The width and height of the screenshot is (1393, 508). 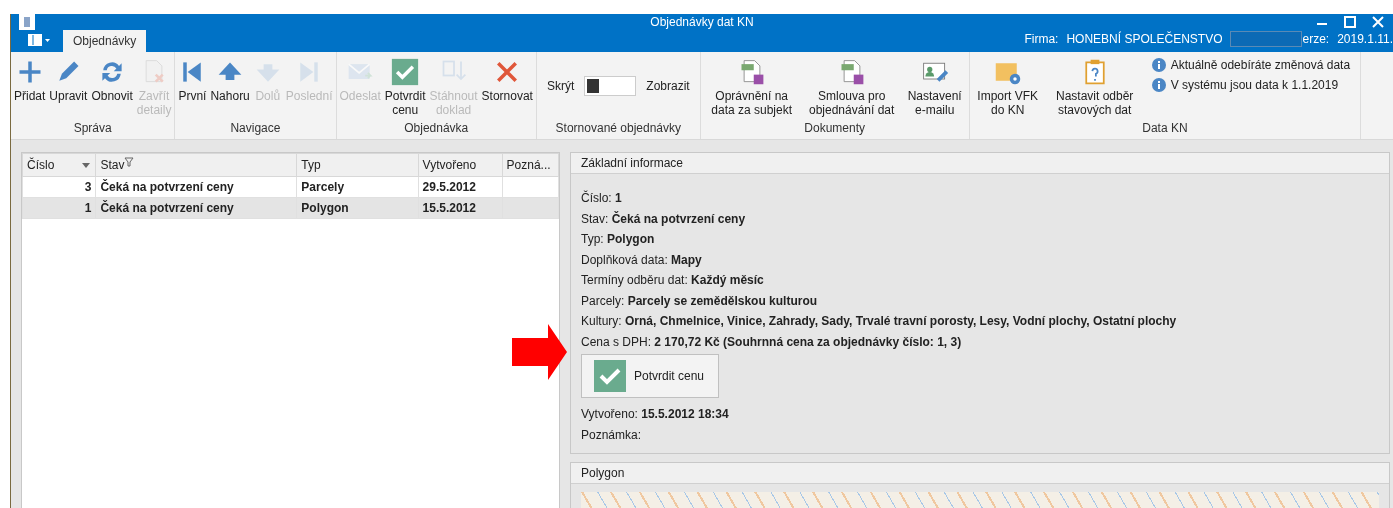 I want to click on group-label: Správa, so click(x=92, y=128).